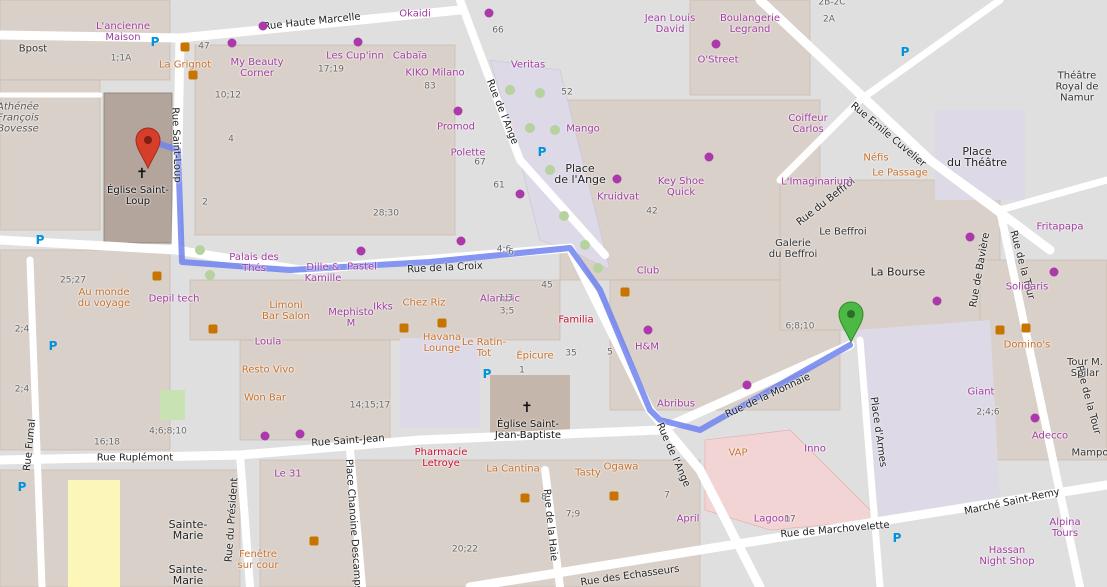 The image size is (1107, 587). What do you see at coordinates (1089, 453) in the screenshot?
I see `shop-label: Mampo` at bounding box center [1089, 453].